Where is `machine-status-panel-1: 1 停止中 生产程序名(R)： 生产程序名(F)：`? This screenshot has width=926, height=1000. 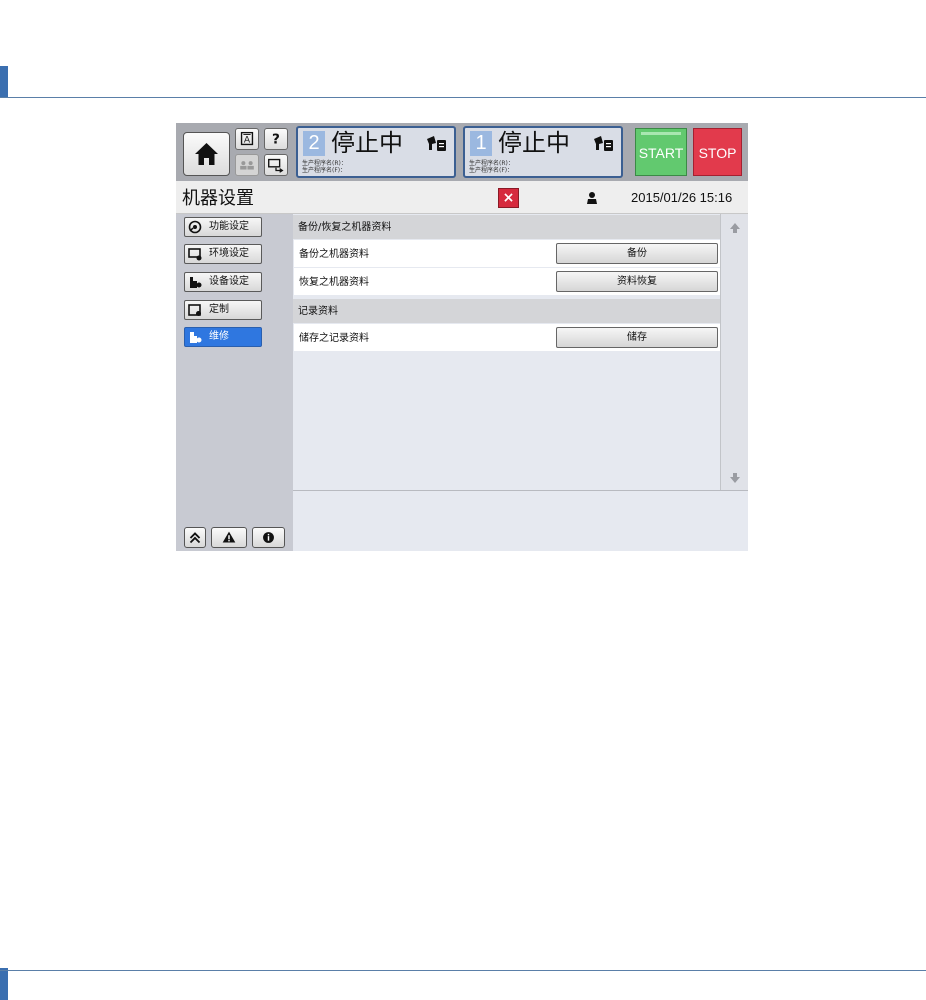 machine-status-panel-1: 1 停止中 生产程序名(R)： 生产程序名(F)： is located at coordinates (543, 152).